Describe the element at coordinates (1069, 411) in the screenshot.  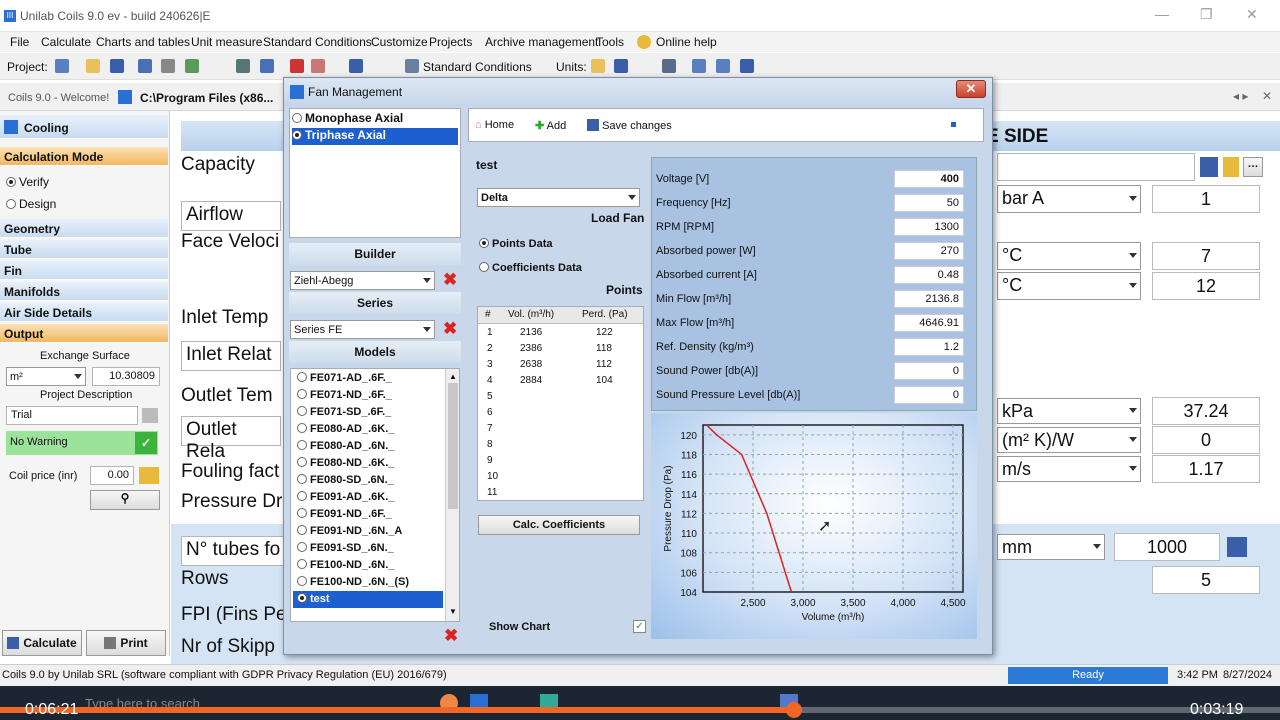
I see `pressure-drop-unit-select: kPa` at that location.